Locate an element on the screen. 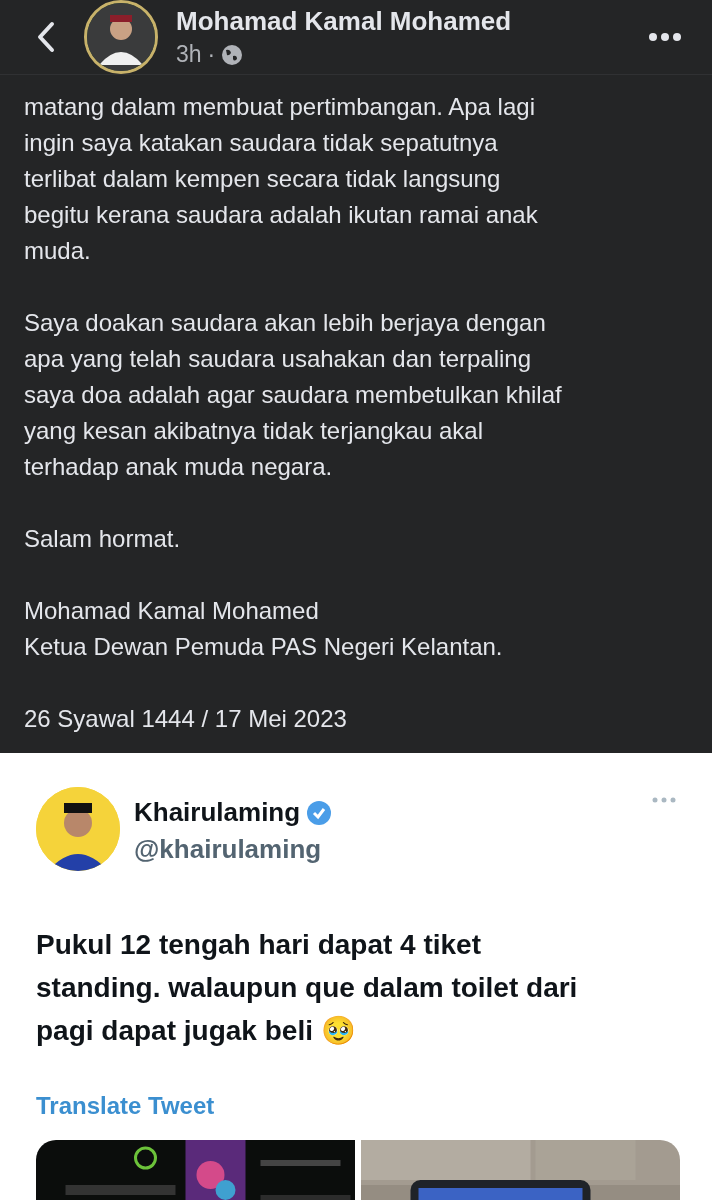 Image resolution: width=712 pixels, height=1200 pixels. post-paragraph: matang dalam membuat pertimbangan. Apa lagi ingin saya katakan saudara tidak sepatutnya terlibat dalam kempen secara tidak langsung begitu kerana saudara adalah ikutan ramai anak muda. is located at coordinates (281, 179).